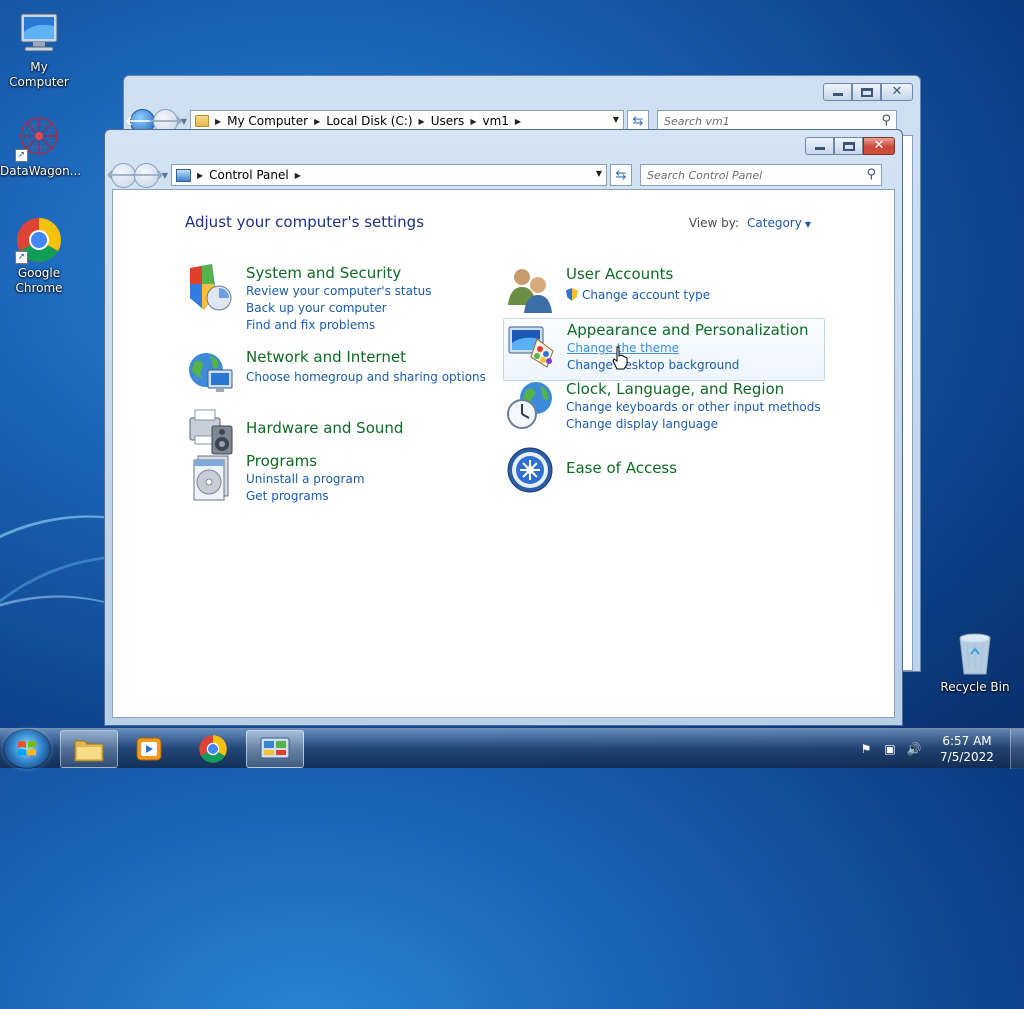 The image size is (1024, 1009). I want to click on hand-cursor-icon, so click(620, 358).